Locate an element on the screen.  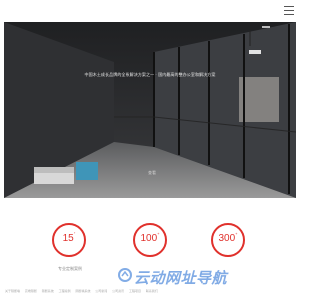
footer-link: 公司新闻 is located at coordinates (101, 291).